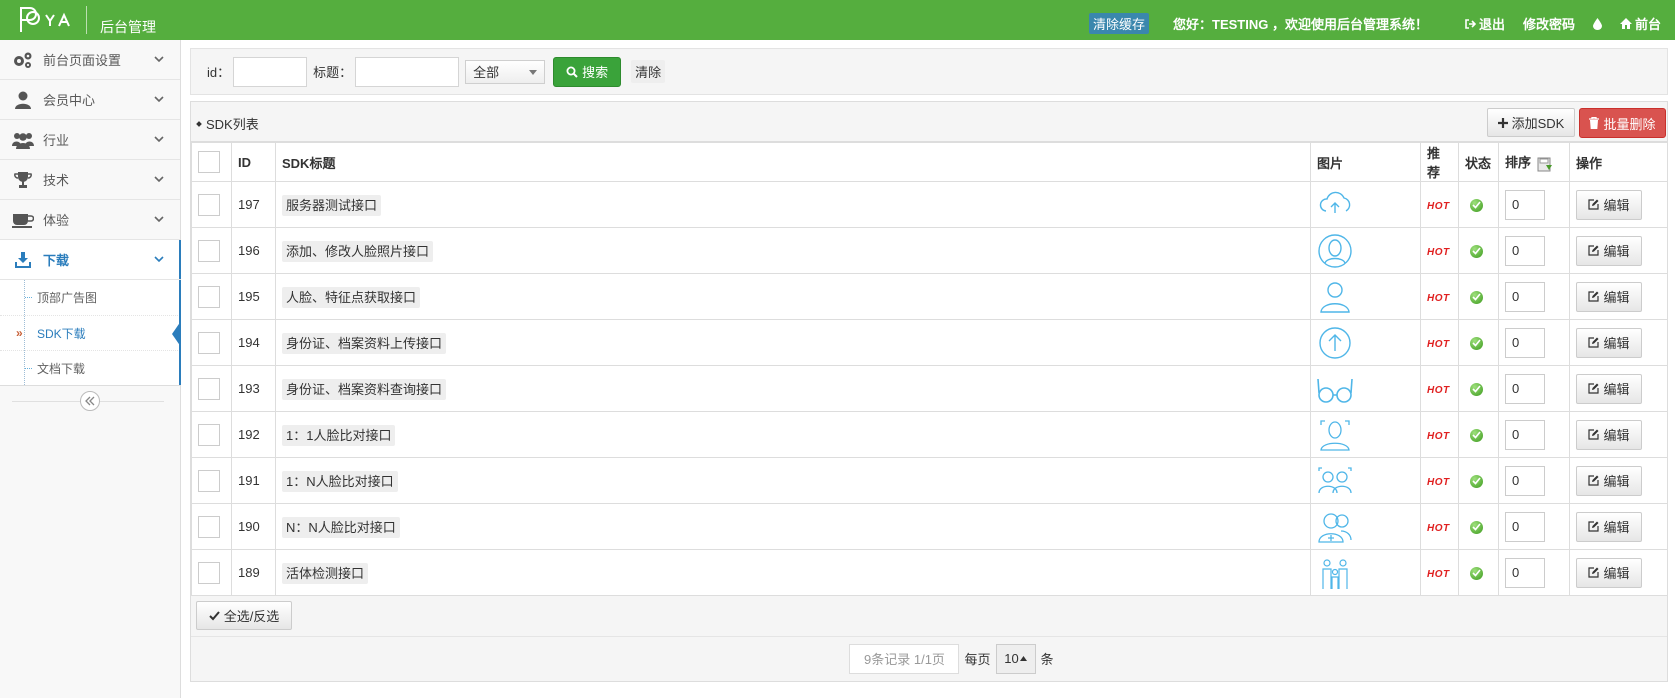 This screenshot has height=698, width=1675. I want to click on sidebar-item-member-center: 会员中心, so click(90, 100).